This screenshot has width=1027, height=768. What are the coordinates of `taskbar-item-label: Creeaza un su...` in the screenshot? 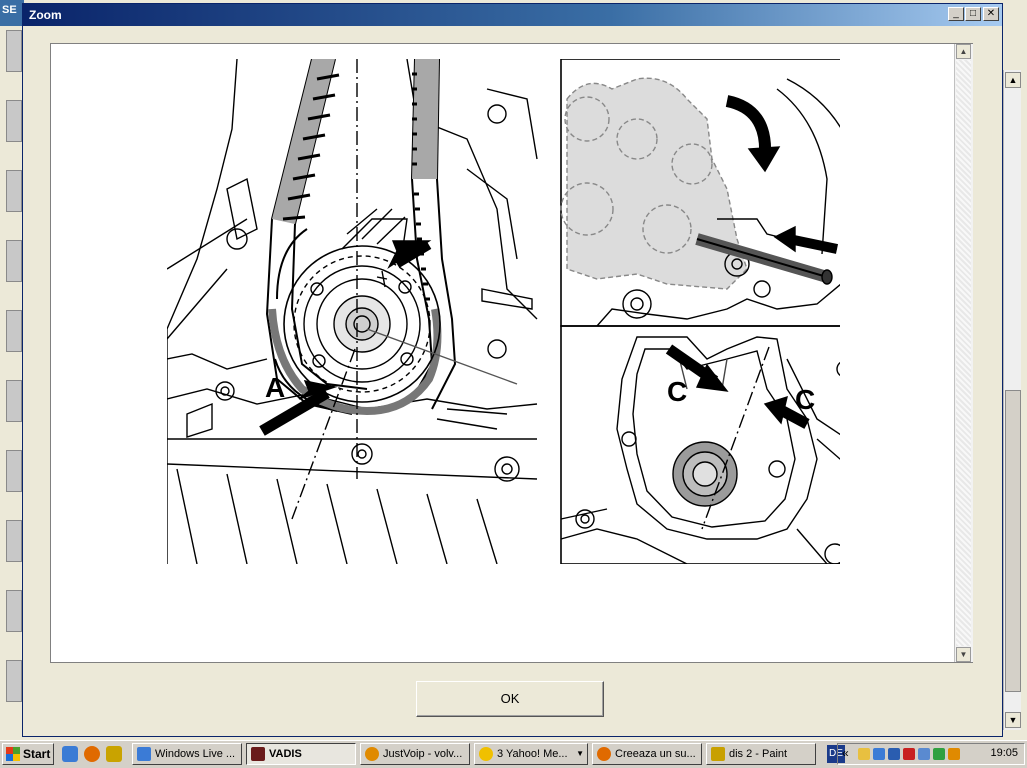 It's located at (655, 754).